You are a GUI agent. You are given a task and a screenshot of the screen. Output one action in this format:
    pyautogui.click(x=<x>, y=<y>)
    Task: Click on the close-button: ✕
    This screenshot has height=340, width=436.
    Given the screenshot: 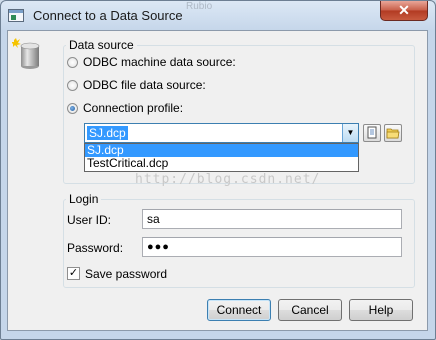 What is the action you would take?
    pyautogui.click(x=404, y=11)
    